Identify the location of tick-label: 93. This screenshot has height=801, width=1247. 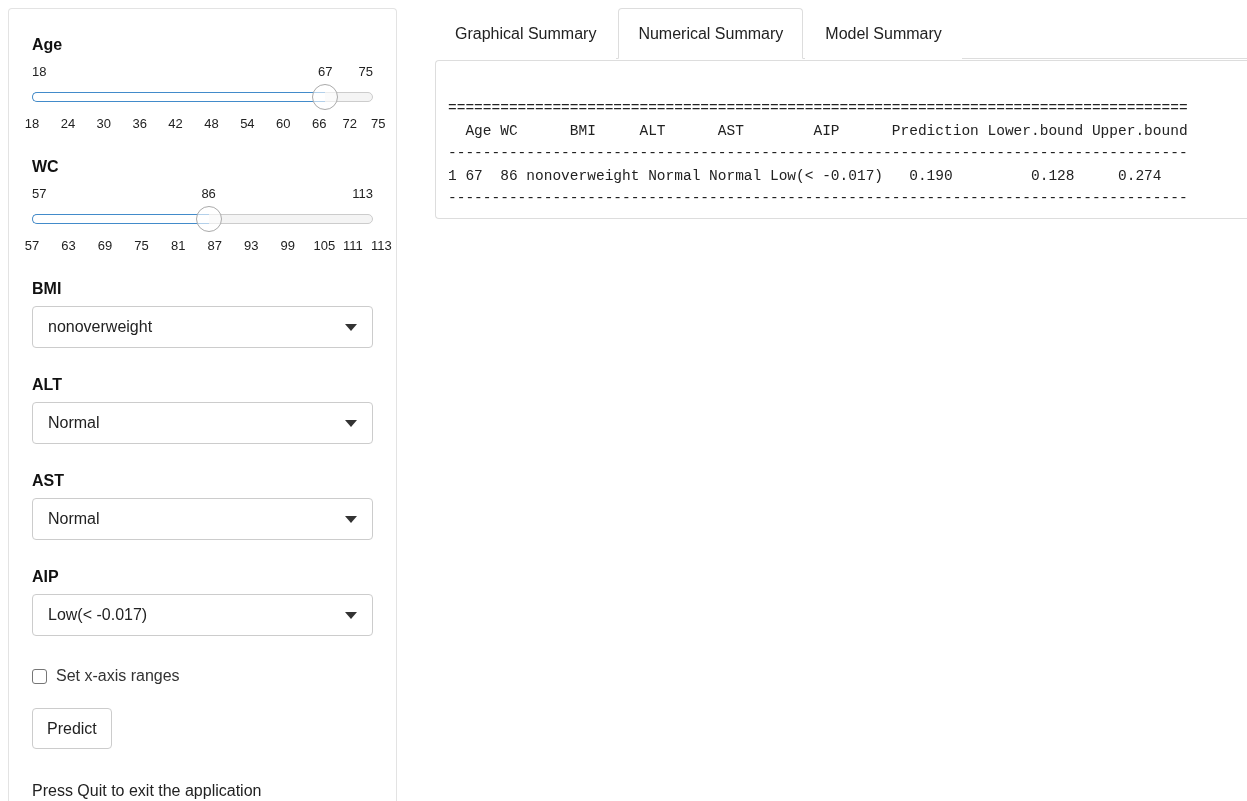
(251, 246).